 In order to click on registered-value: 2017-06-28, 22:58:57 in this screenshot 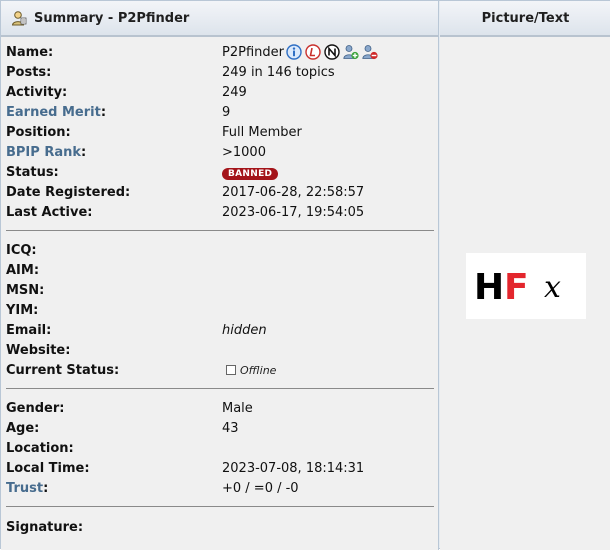, I will do `click(293, 192)`.